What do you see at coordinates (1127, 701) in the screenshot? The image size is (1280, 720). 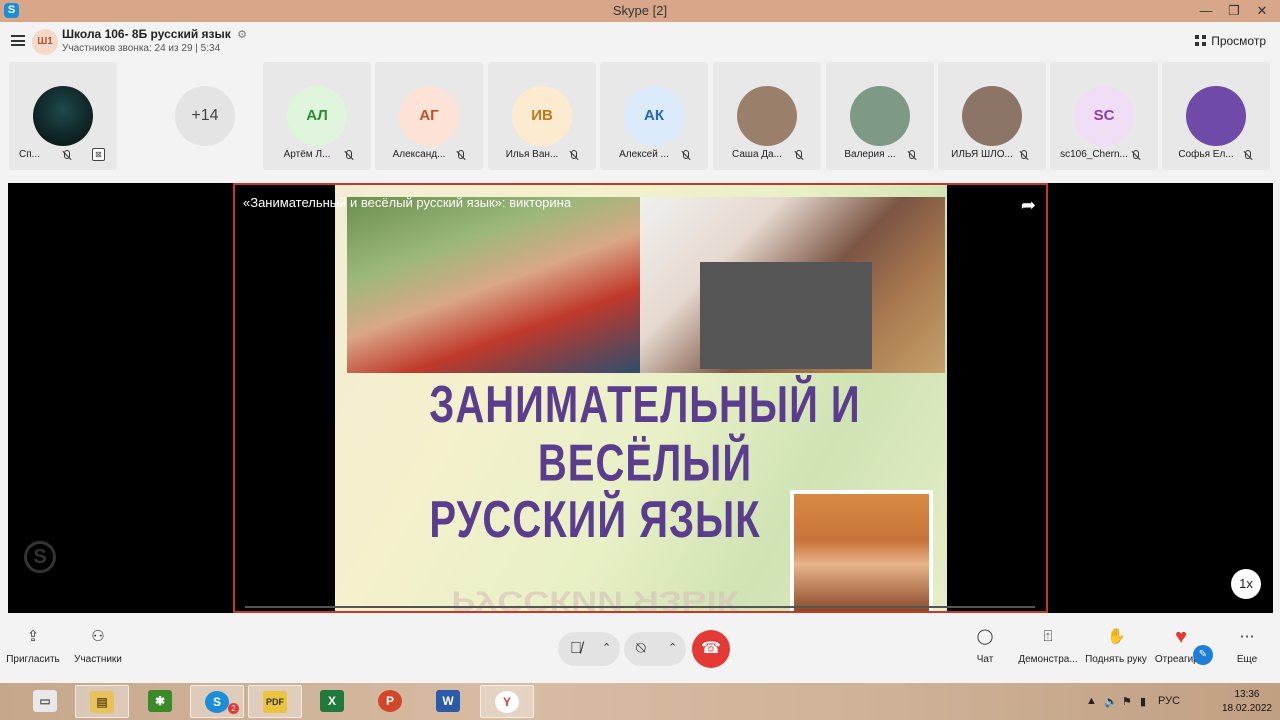 I see `flag-icon: ⚑` at bounding box center [1127, 701].